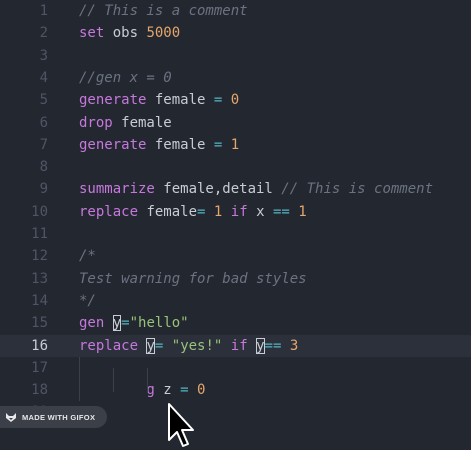 The image size is (471, 450). Describe the element at coordinates (235, 56) in the screenshot. I see `code-line: 3` at that location.